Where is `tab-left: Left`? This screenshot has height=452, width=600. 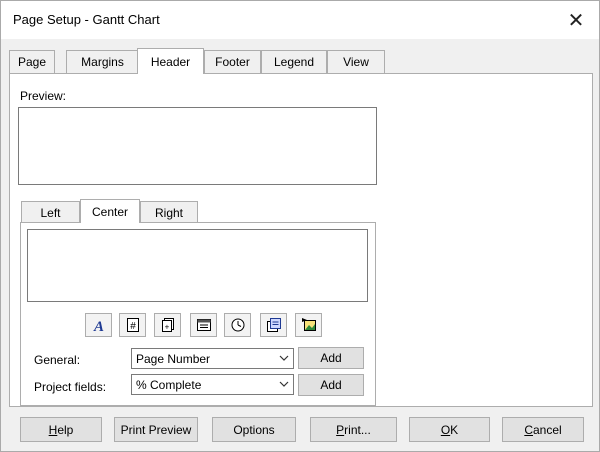
tab-left: Left is located at coordinates (50, 212).